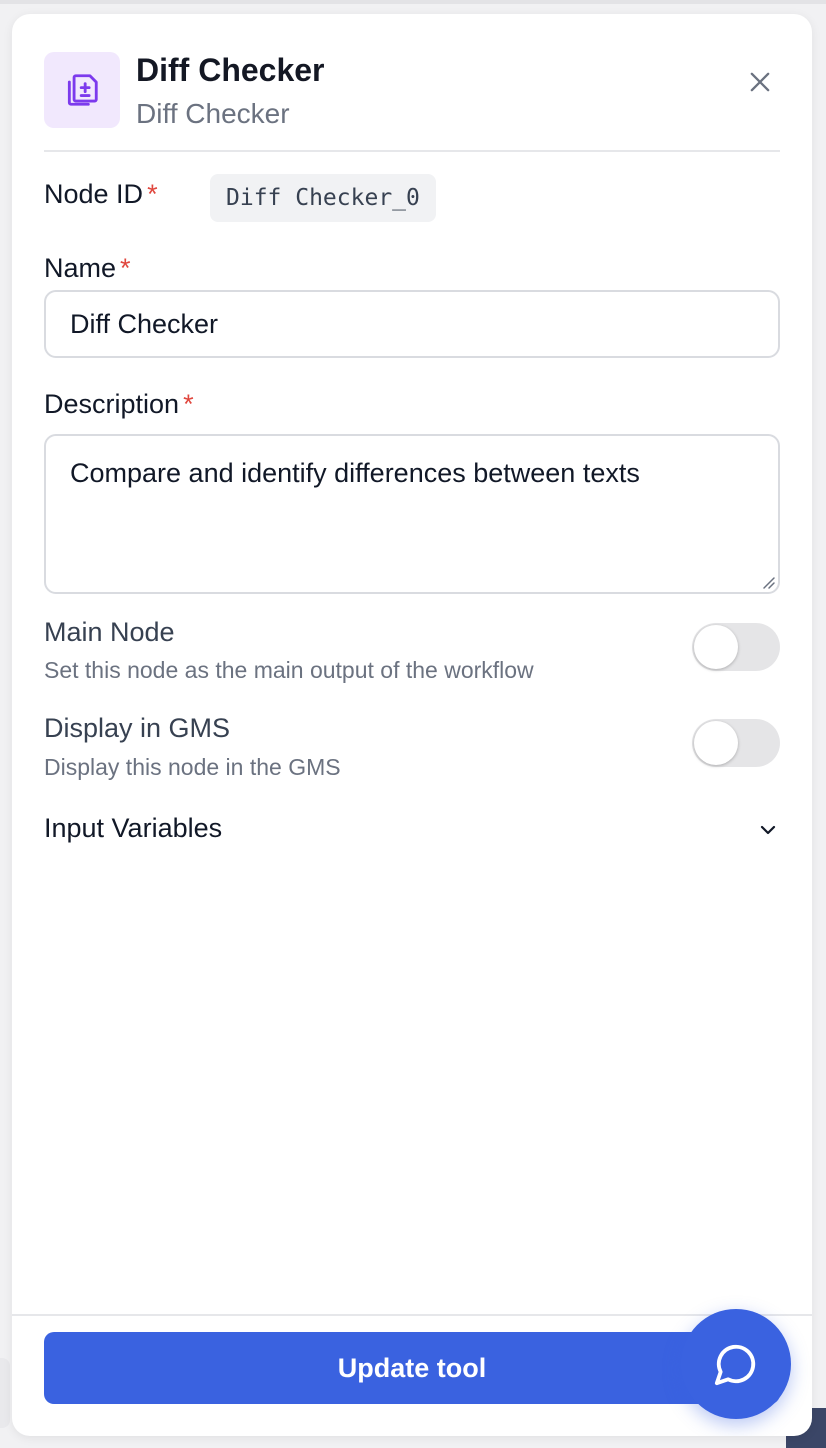 Image resolution: width=826 pixels, height=1448 pixels. I want to click on footer-divider, so click(412, 1315).